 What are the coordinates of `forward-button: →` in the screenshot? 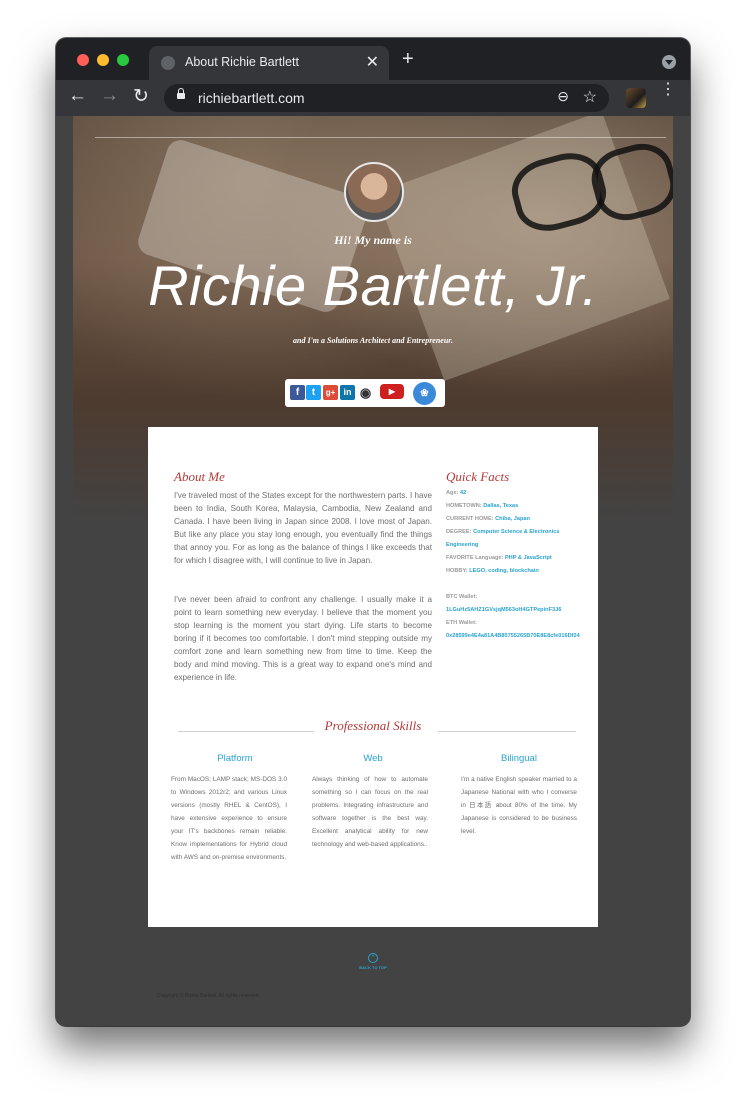 It's located at (109, 96).